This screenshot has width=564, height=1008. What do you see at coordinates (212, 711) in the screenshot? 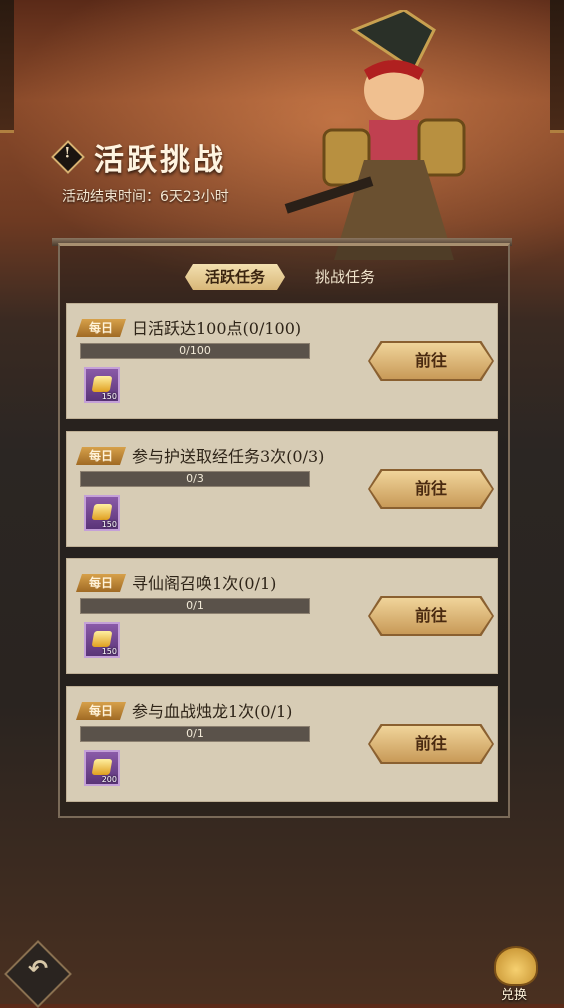
I see `task-title: 参与血战烛龙1次(0/1)` at bounding box center [212, 711].